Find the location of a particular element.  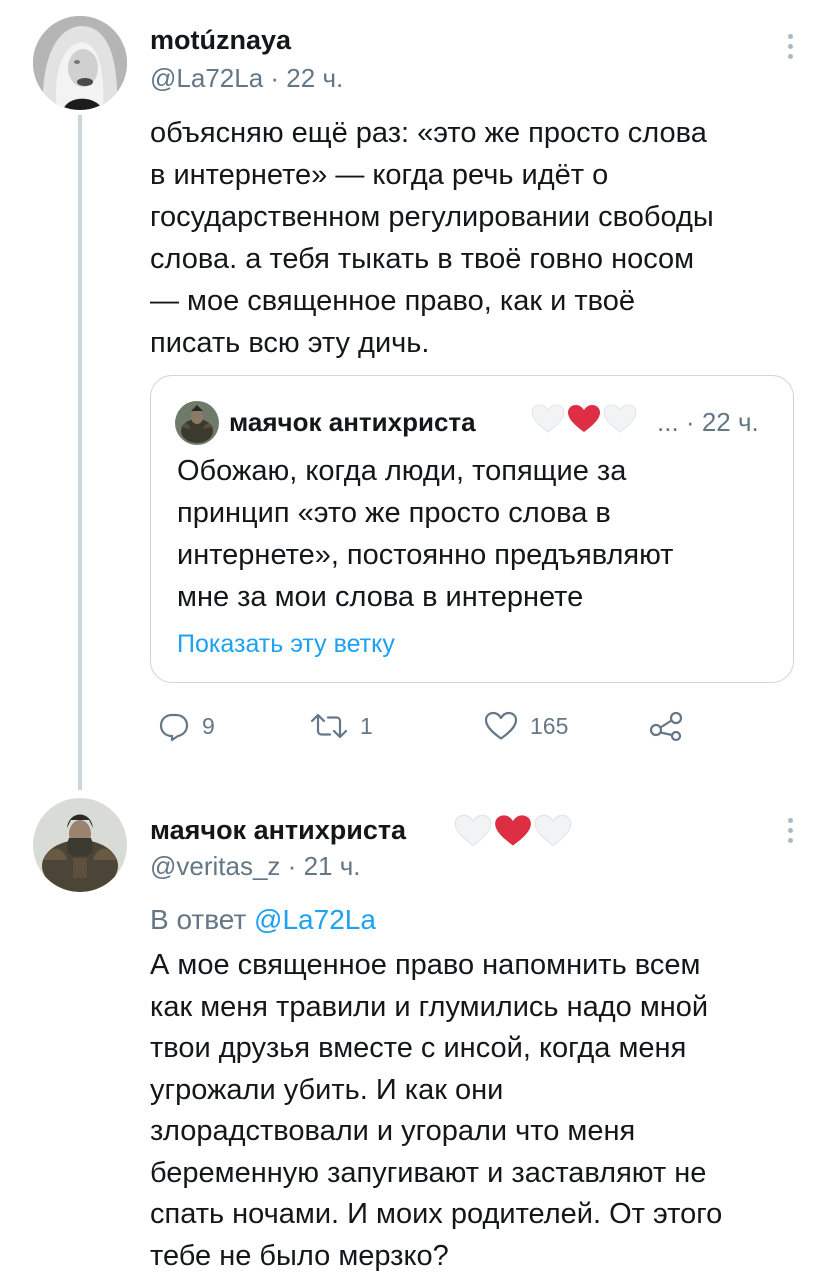

tweet-time: 22 ч. is located at coordinates (314, 78).